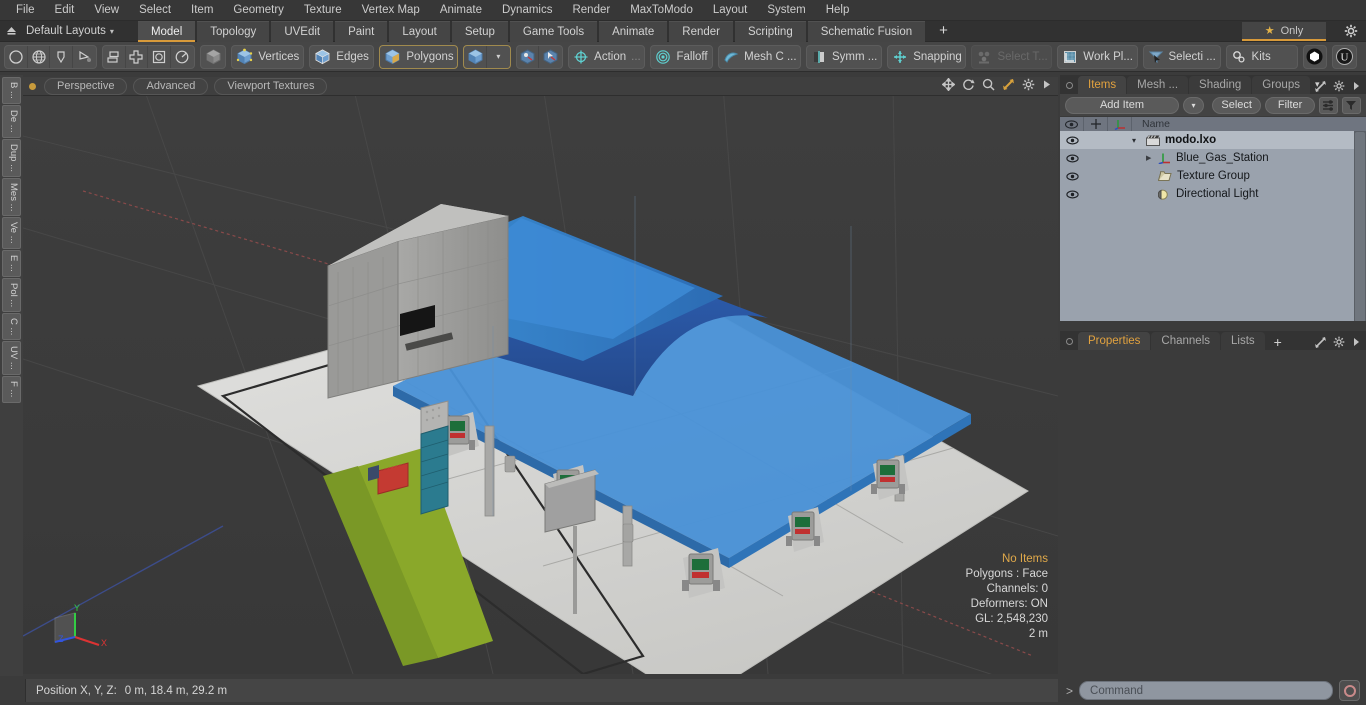  I want to click on tab-paint: Paint, so click(361, 31).